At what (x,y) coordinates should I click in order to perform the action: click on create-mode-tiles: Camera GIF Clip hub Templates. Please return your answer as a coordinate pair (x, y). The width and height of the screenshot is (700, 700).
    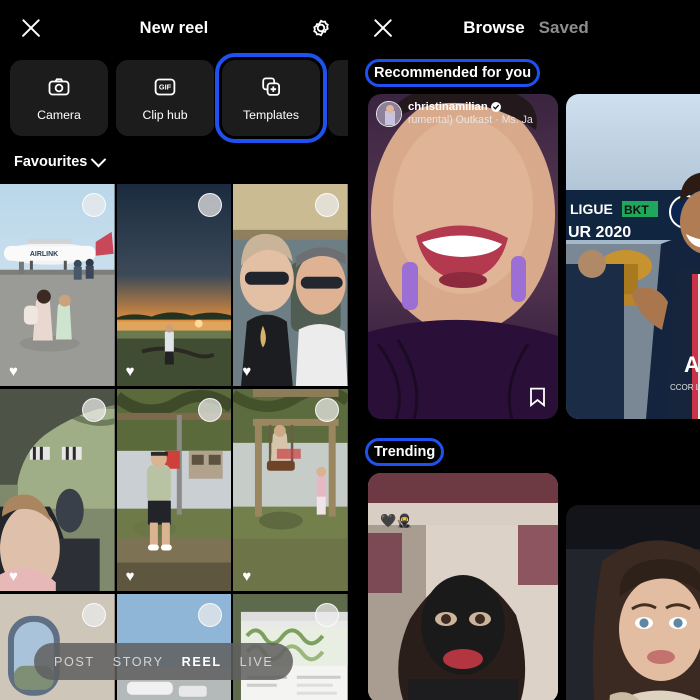
    Looking at the image, I should click on (174, 98).